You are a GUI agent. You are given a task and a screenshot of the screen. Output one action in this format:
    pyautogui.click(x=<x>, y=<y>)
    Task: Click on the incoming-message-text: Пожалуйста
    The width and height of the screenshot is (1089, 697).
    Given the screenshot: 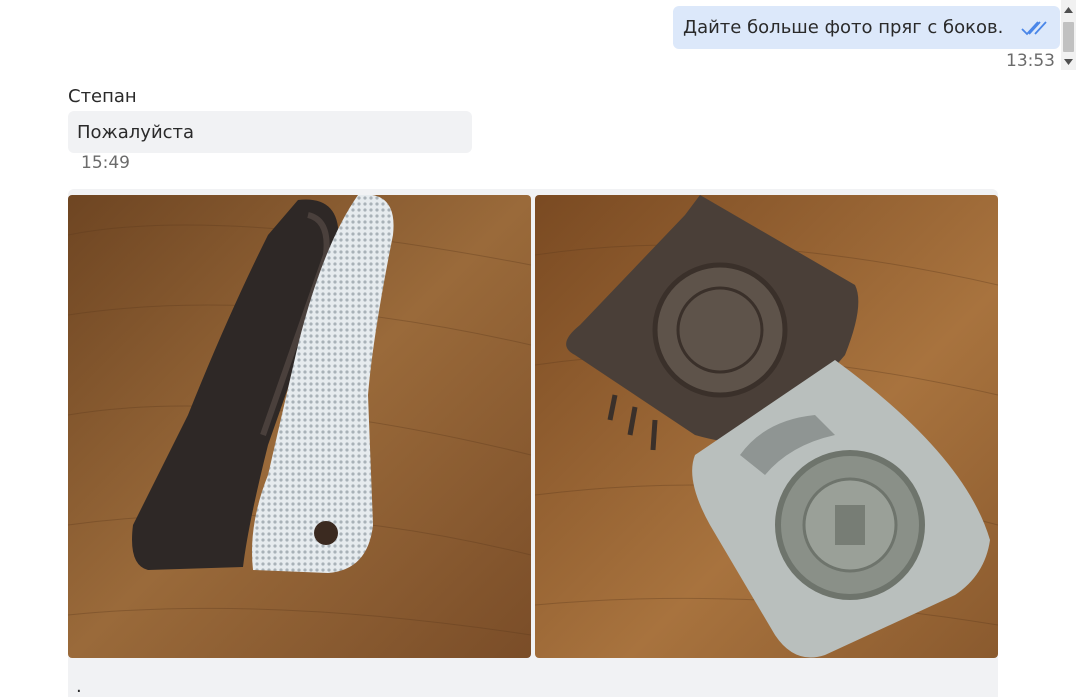 What is the action you would take?
    pyautogui.click(x=136, y=132)
    